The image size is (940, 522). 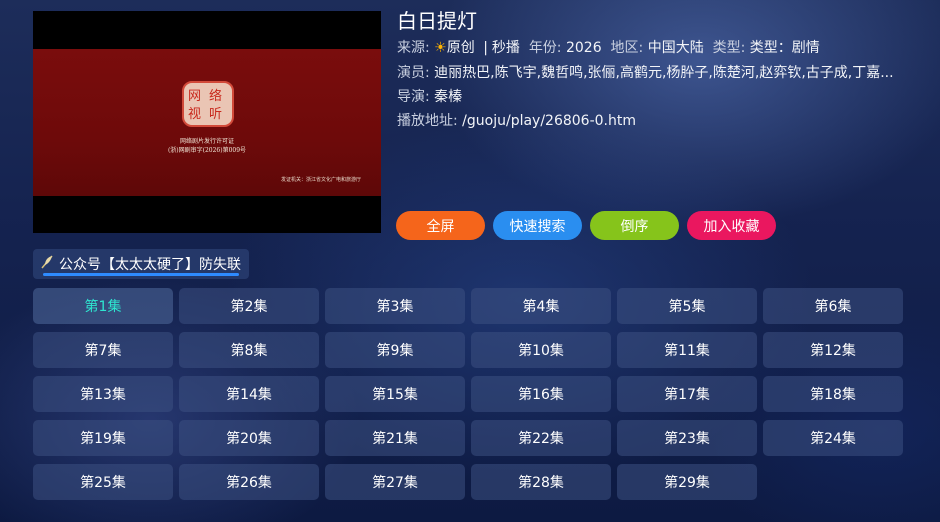 What do you see at coordinates (103, 394) in the screenshot?
I see `episode-button: 第13集` at bounding box center [103, 394].